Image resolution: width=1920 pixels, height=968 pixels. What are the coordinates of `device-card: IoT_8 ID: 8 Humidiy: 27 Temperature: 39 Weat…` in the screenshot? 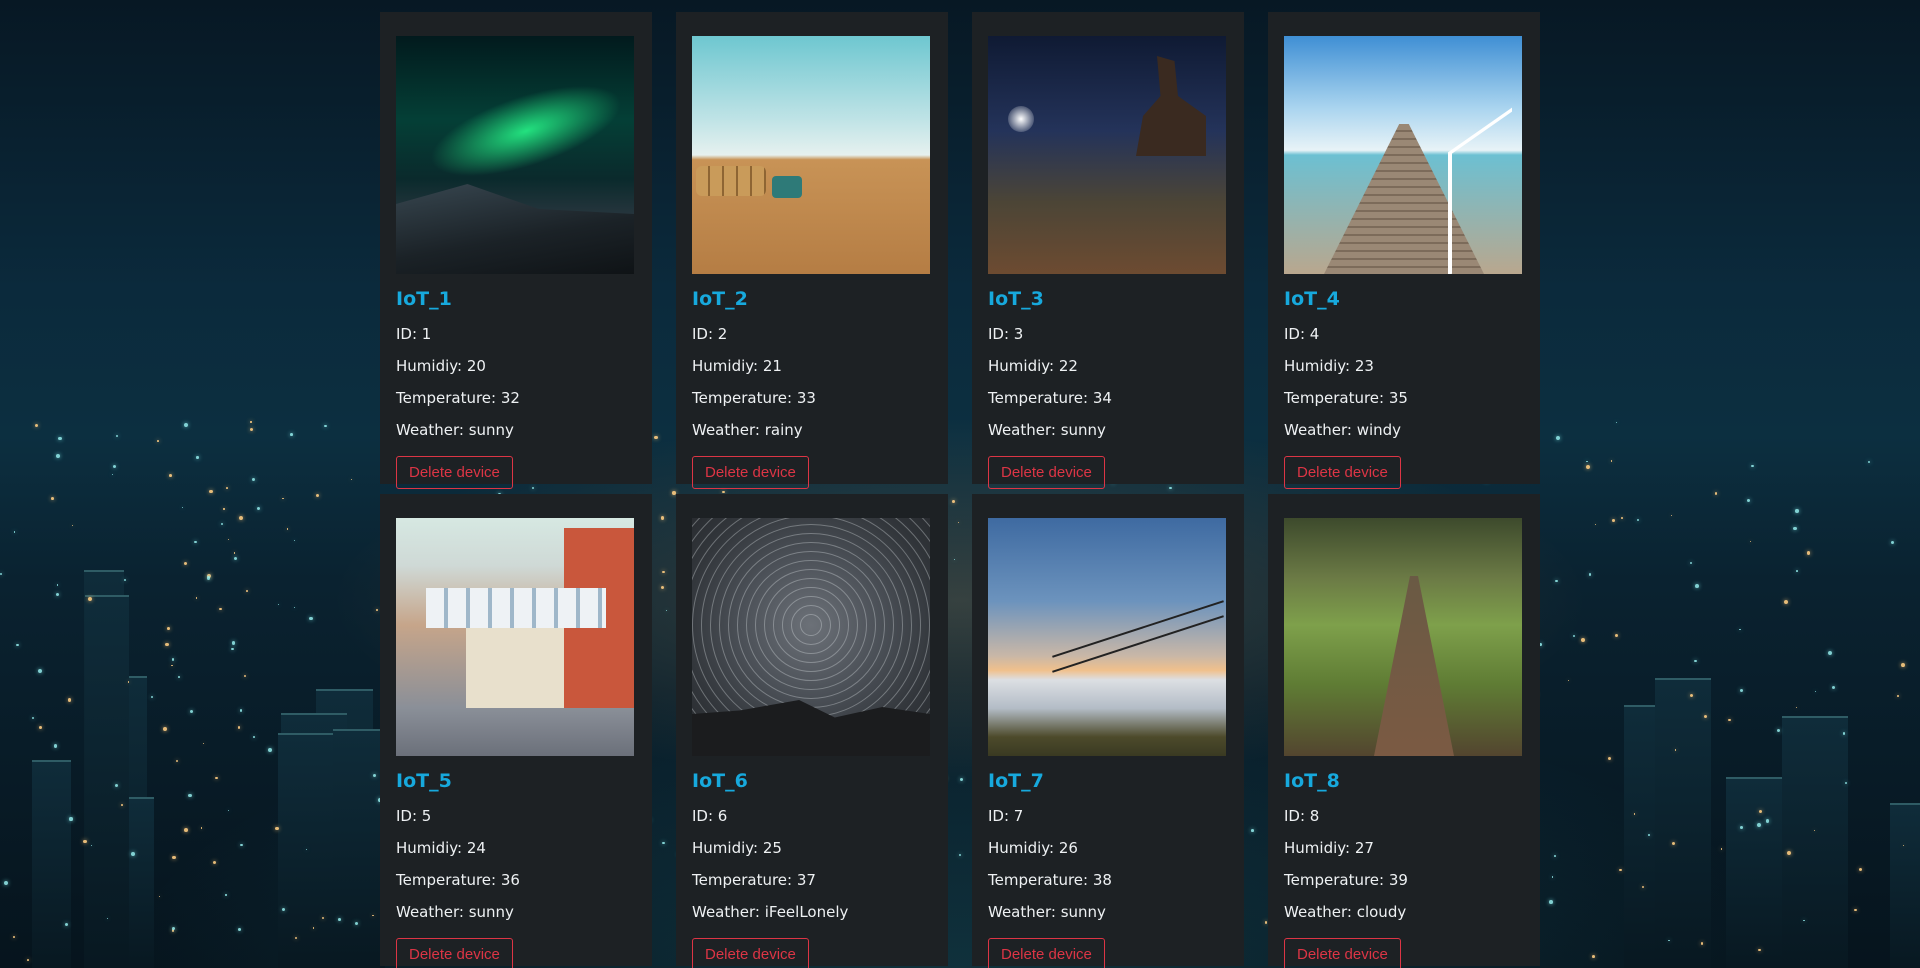 It's located at (1404, 731).